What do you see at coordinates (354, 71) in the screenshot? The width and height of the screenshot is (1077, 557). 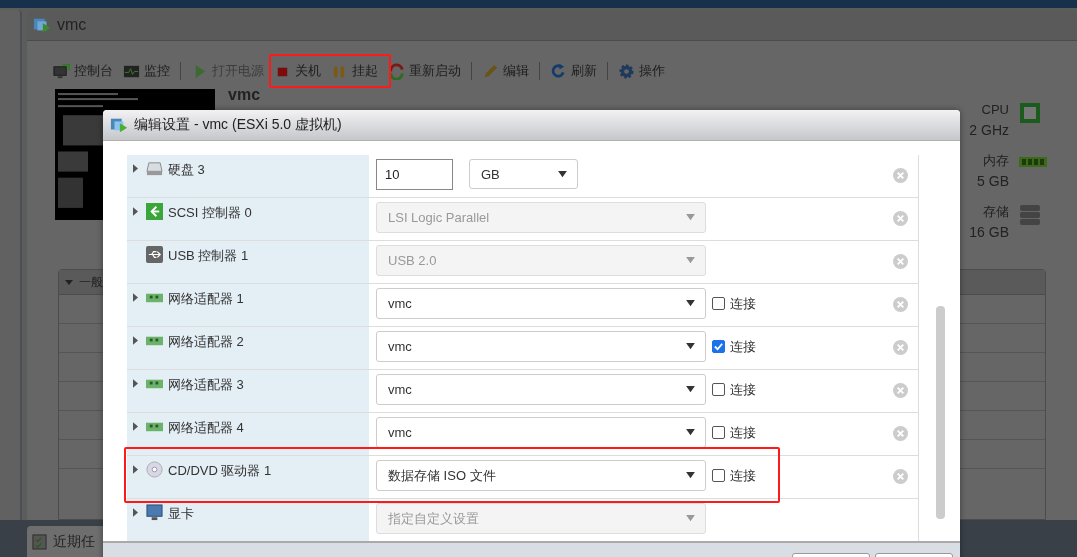 I see `toolbar-button: 挂起` at bounding box center [354, 71].